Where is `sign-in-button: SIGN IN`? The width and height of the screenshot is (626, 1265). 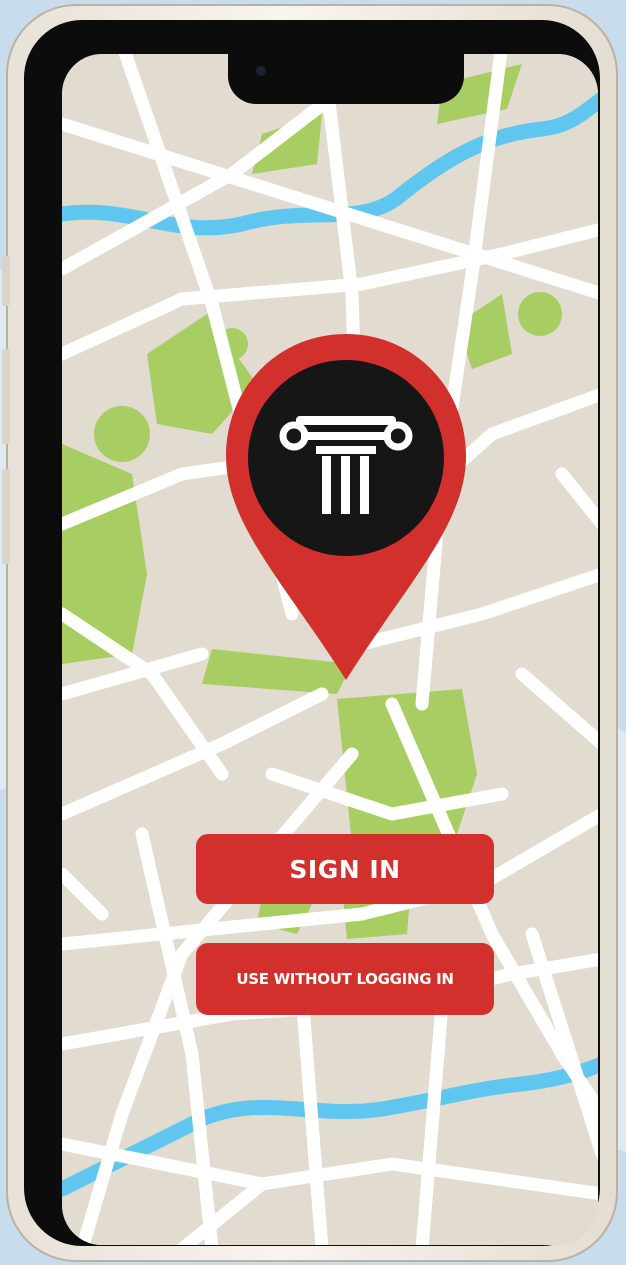 sign-in-button: SIGN IN is located at coordinates (345, 869).